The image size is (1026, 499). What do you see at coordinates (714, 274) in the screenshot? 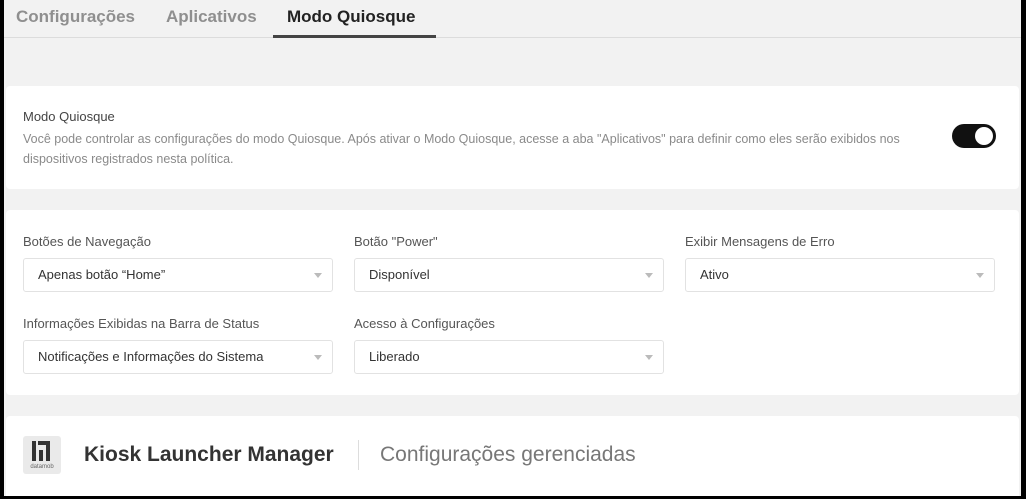
I see `error-messages-value: Ativo` at bounding box center [714, 274].